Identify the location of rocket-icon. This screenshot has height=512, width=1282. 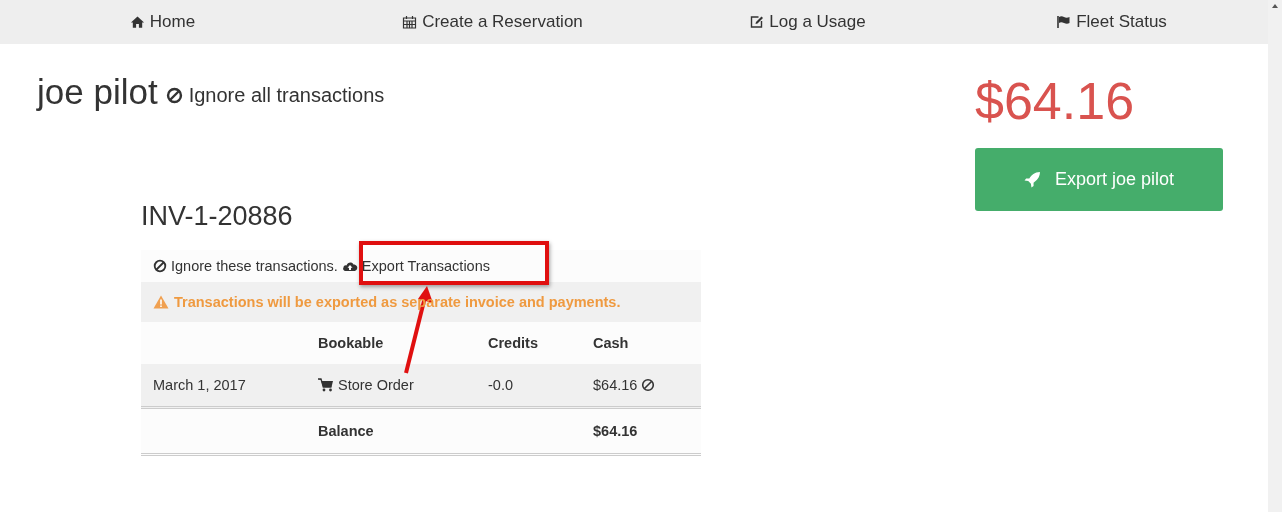
(1032, 179).